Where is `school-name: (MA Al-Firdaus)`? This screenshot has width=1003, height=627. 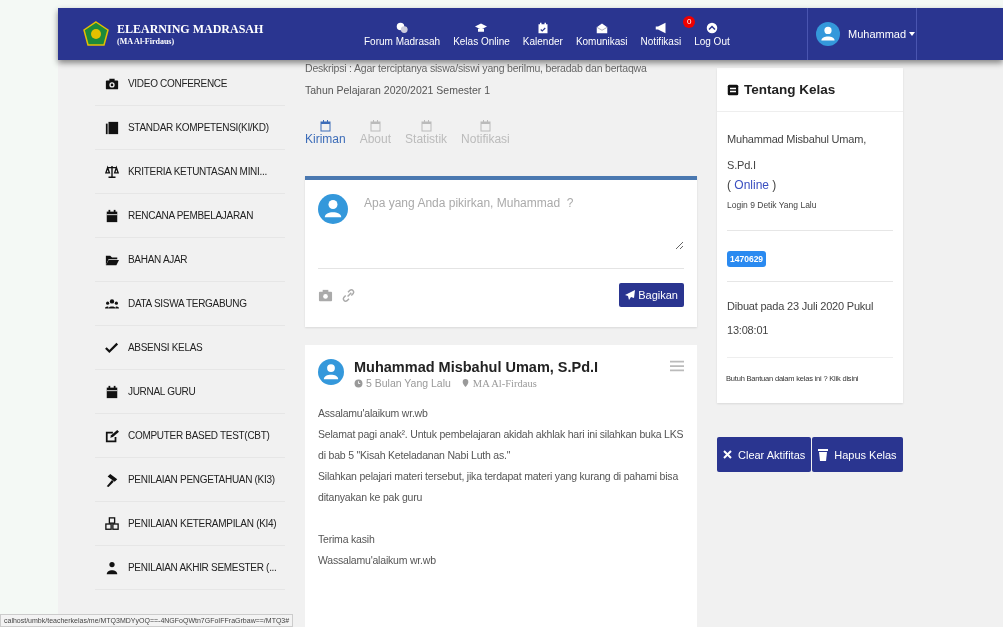
school-name: (MA Al-Firdaus) is located at coordinates (146, 41).